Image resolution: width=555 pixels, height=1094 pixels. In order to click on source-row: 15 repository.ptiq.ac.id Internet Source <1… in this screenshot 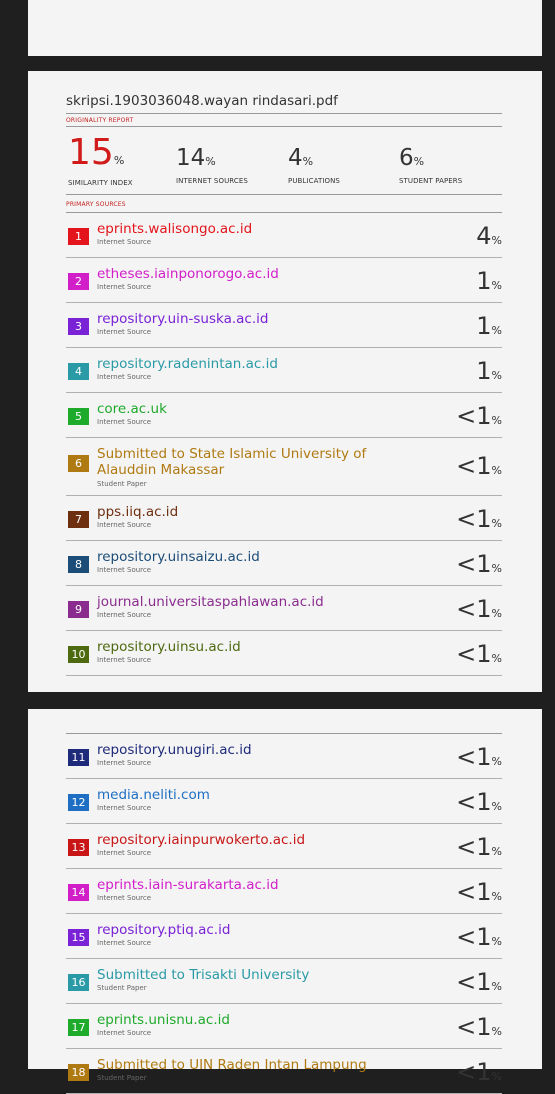, I will do `click(284, 936)`.